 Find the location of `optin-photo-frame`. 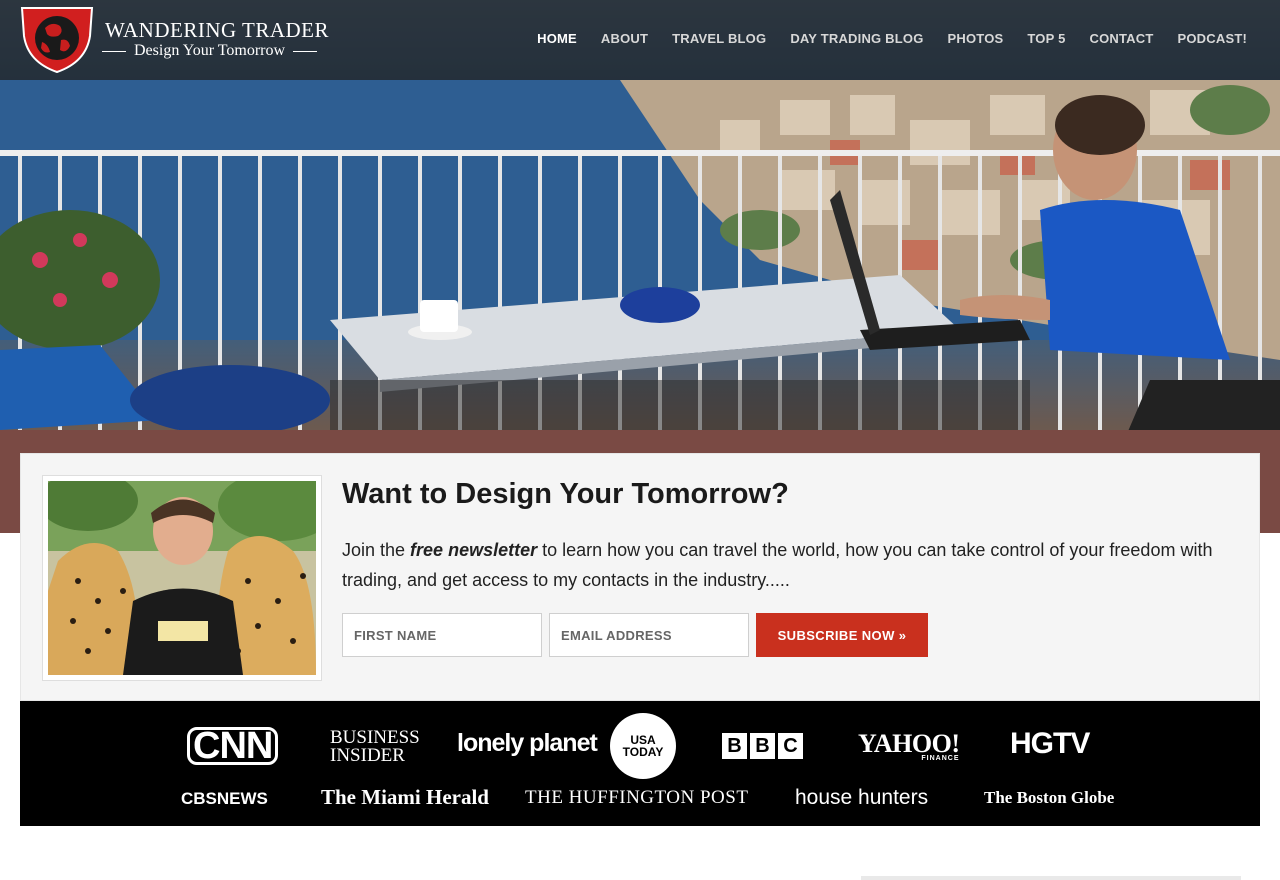

optin-photo-frame is located at coordinates (182, 578).